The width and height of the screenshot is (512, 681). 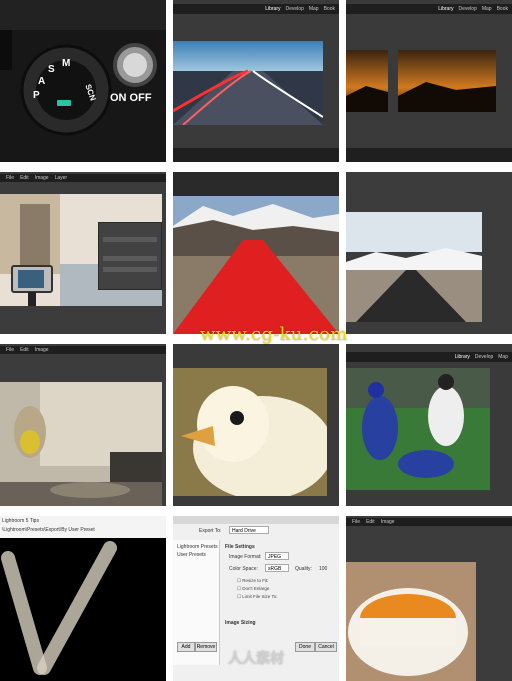 I want to click on menu-layer: Layer, so click(x=61, y=178).